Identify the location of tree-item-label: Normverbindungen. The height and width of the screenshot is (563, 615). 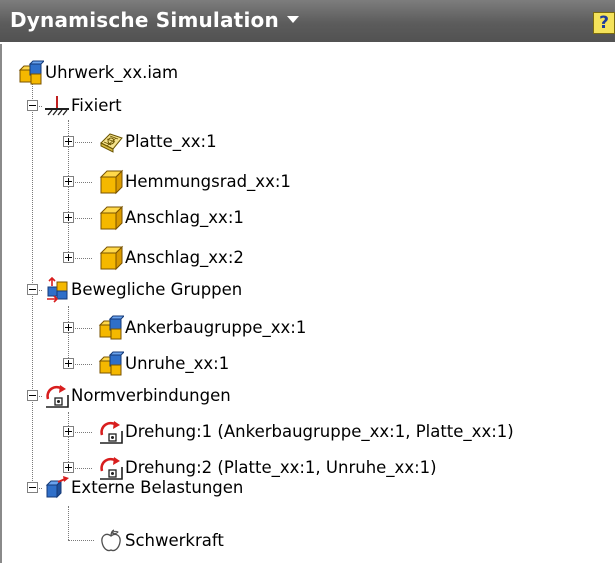
(151, 395).